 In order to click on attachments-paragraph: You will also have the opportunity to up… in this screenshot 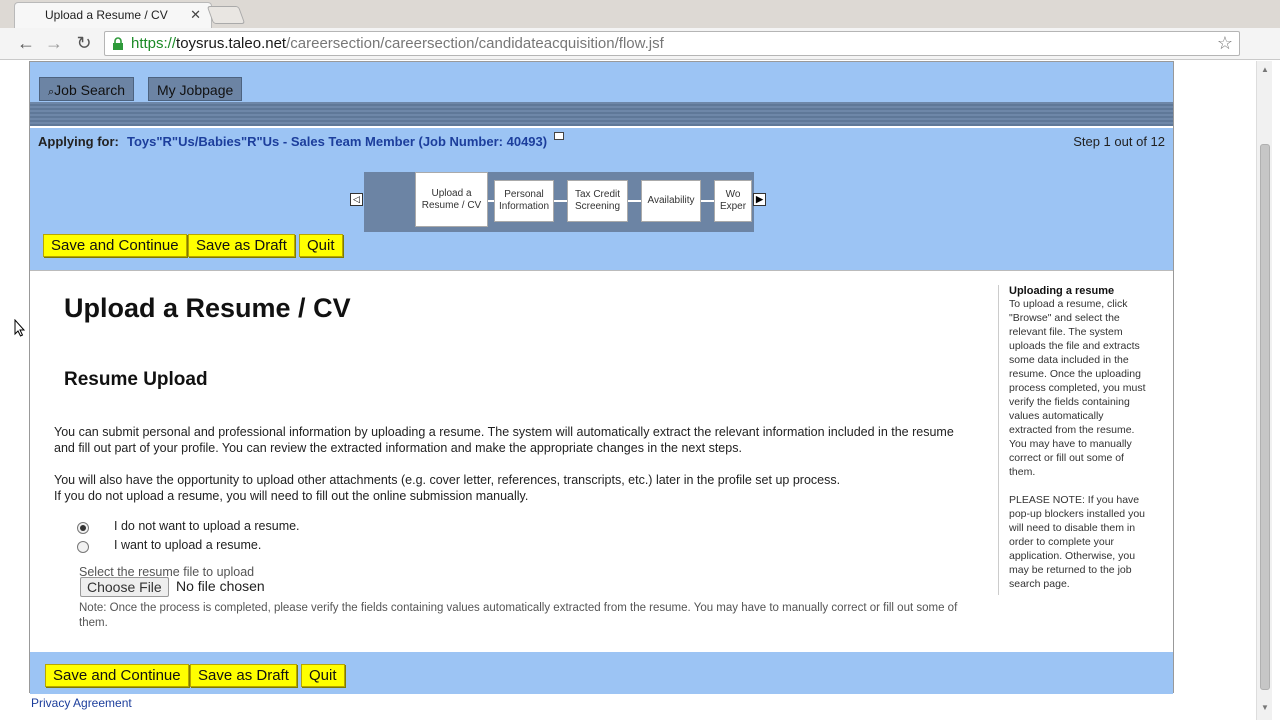, I will do `click(447, 480)`.